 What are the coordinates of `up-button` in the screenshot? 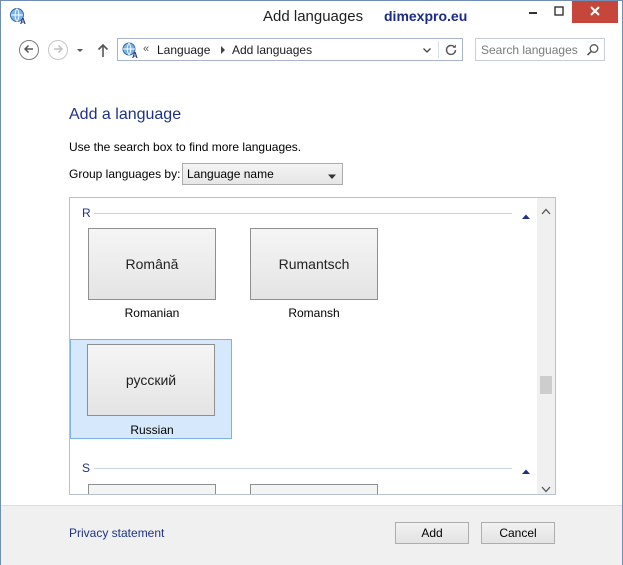 It's located at (103, 50).